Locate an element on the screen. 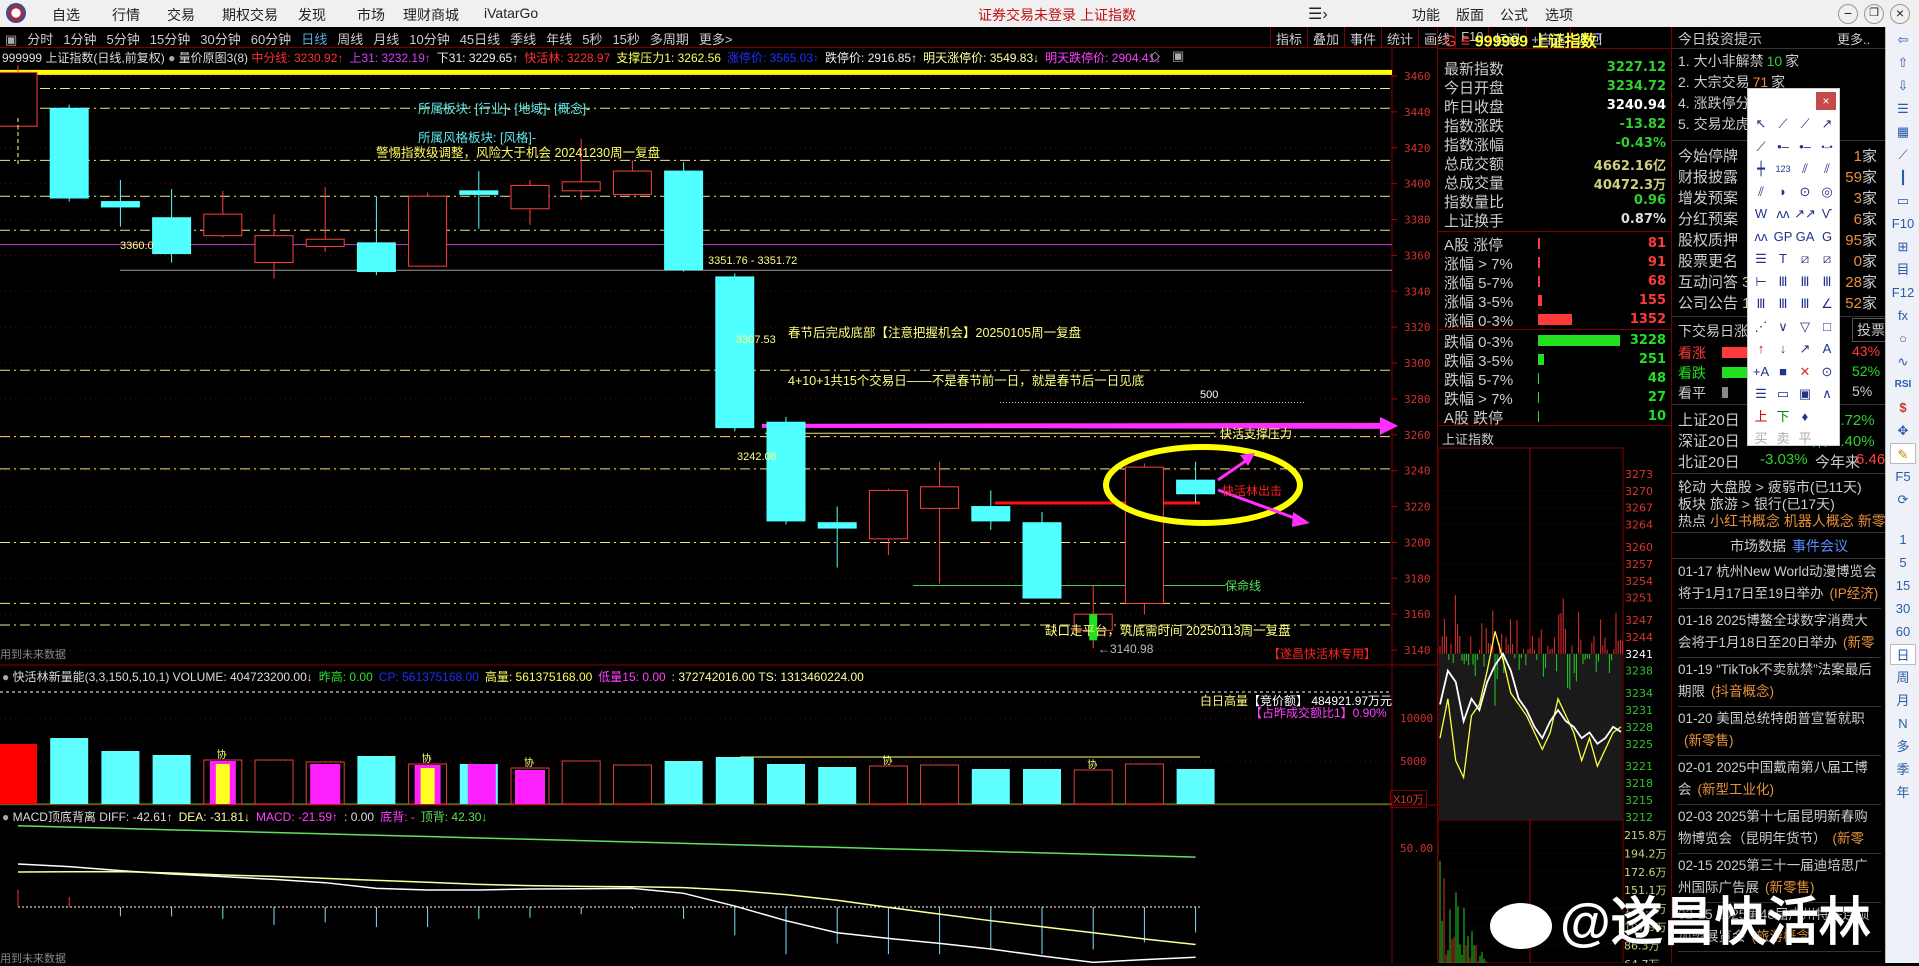  event-tag: (新零售) is located at coordinates (1709, 740).